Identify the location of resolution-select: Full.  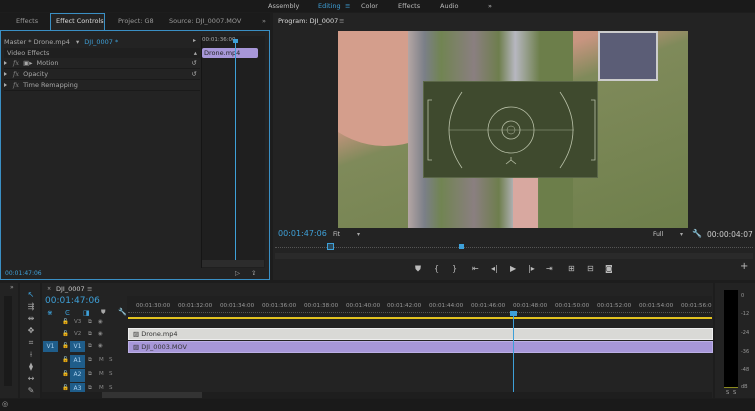
(658, 234).